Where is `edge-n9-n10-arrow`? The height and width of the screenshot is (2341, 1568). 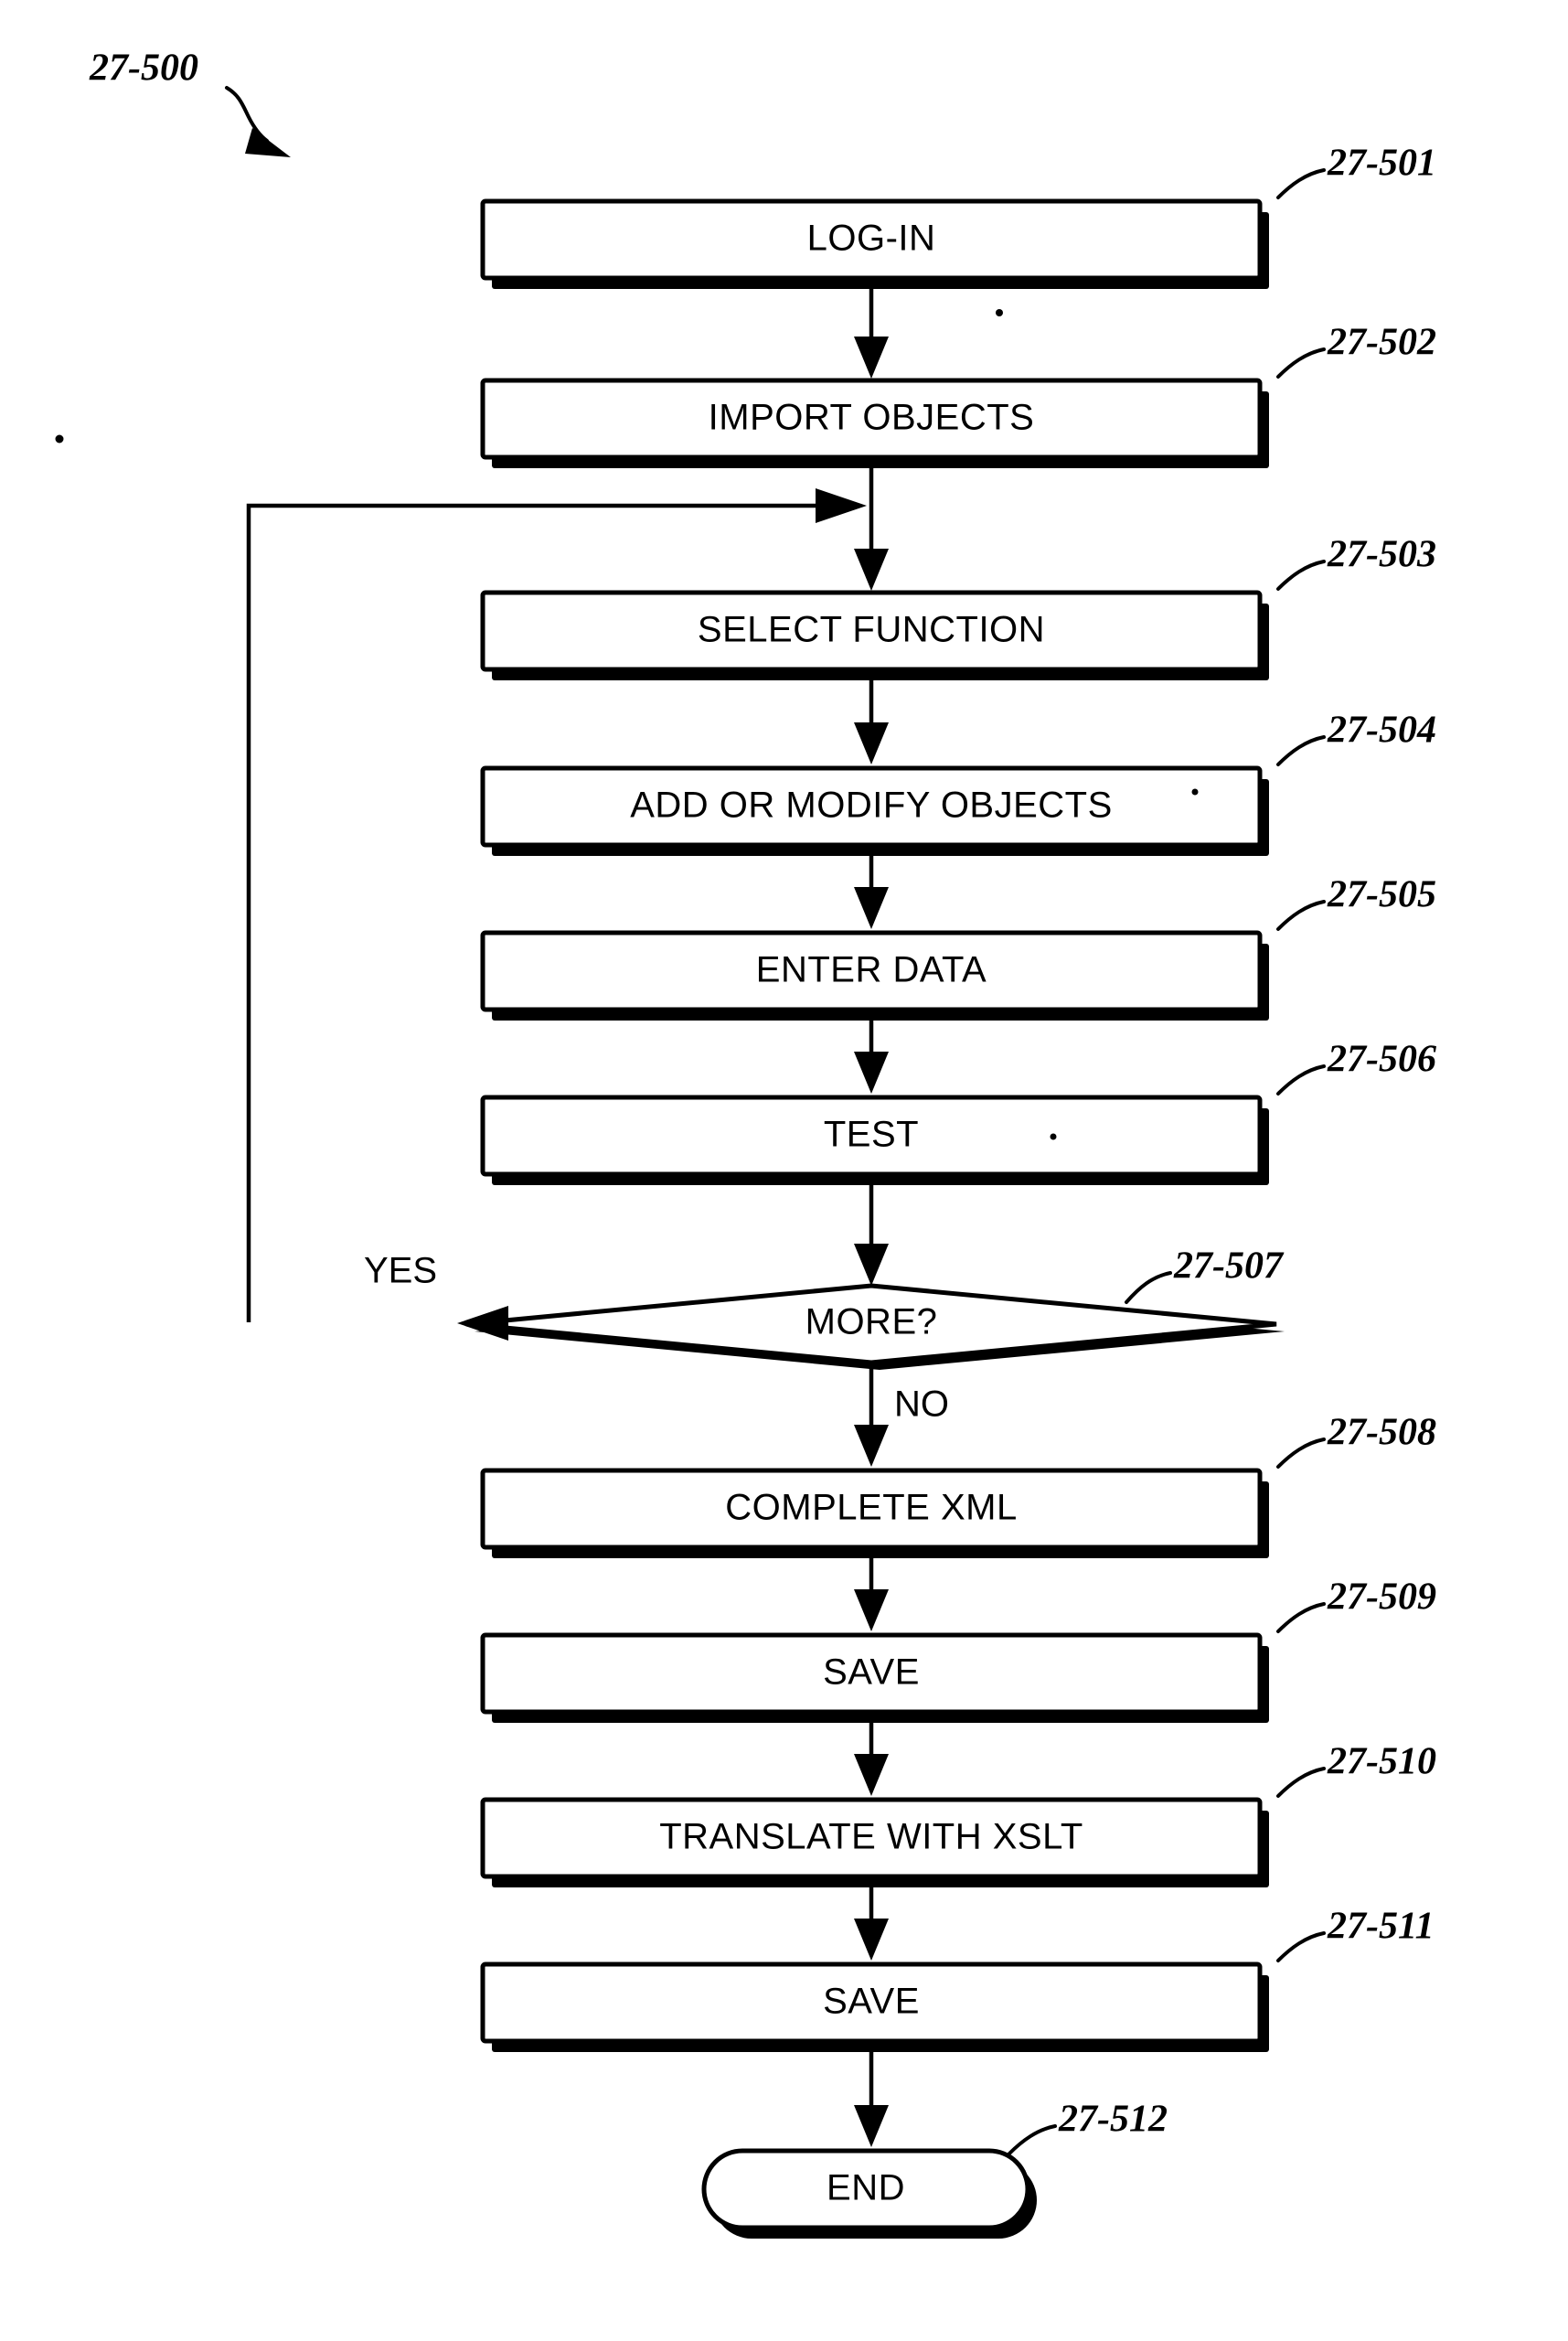 edge-n9-n10-arrow is located at coordinates (871, 1775).